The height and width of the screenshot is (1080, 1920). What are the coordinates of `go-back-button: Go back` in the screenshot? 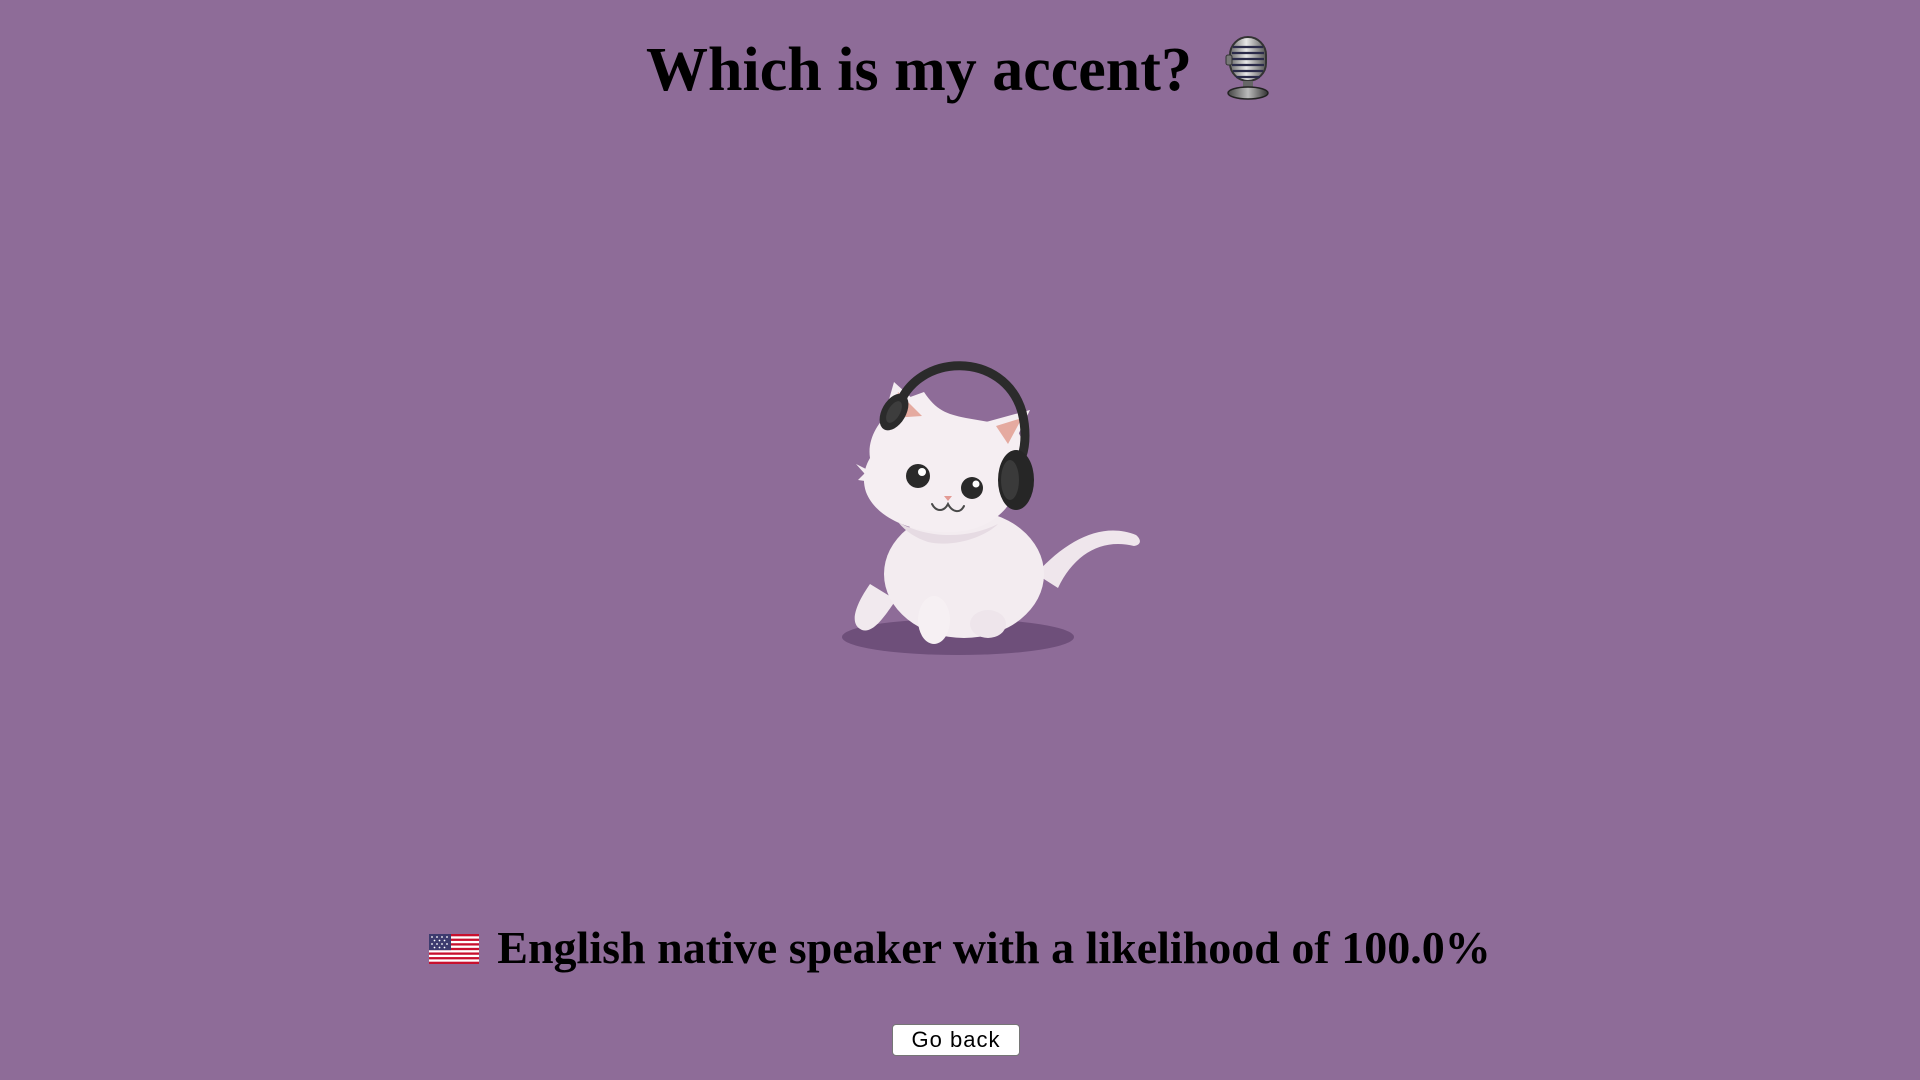 It's located at (956, 1040).